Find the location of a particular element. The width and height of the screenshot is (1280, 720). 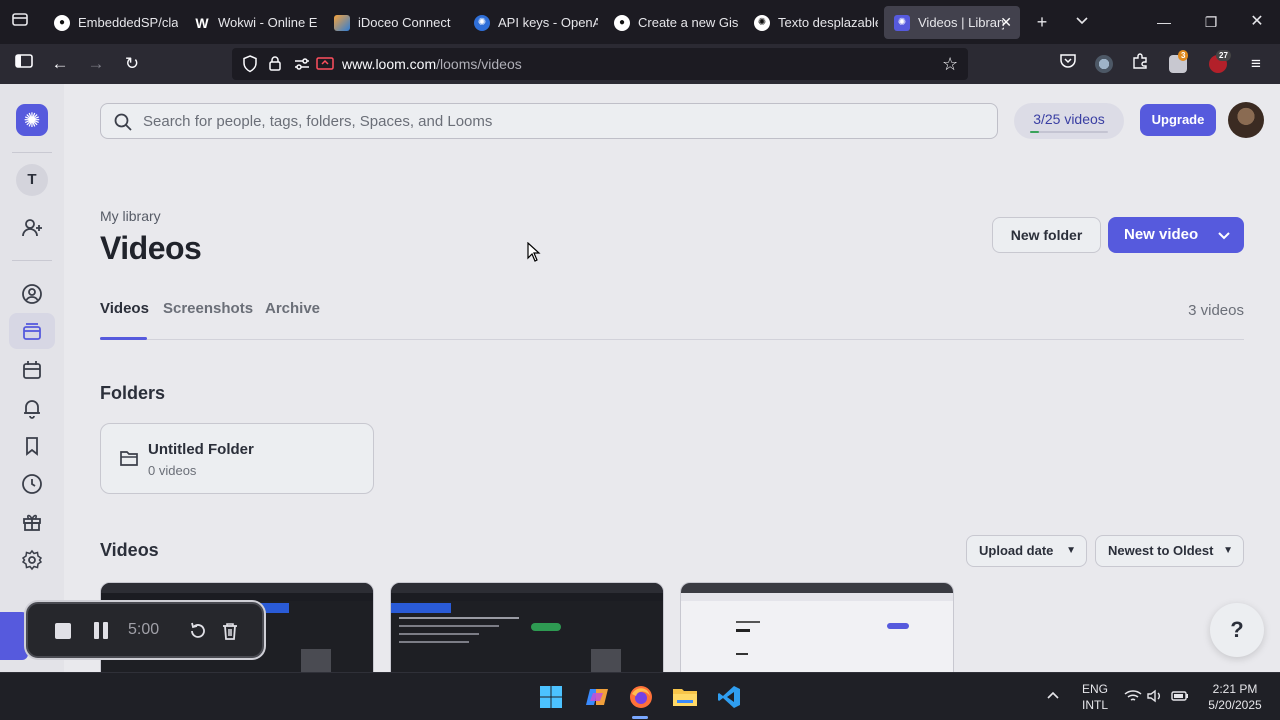

tray-overflow-chevron-icon is located at coordinates (1053, 695).